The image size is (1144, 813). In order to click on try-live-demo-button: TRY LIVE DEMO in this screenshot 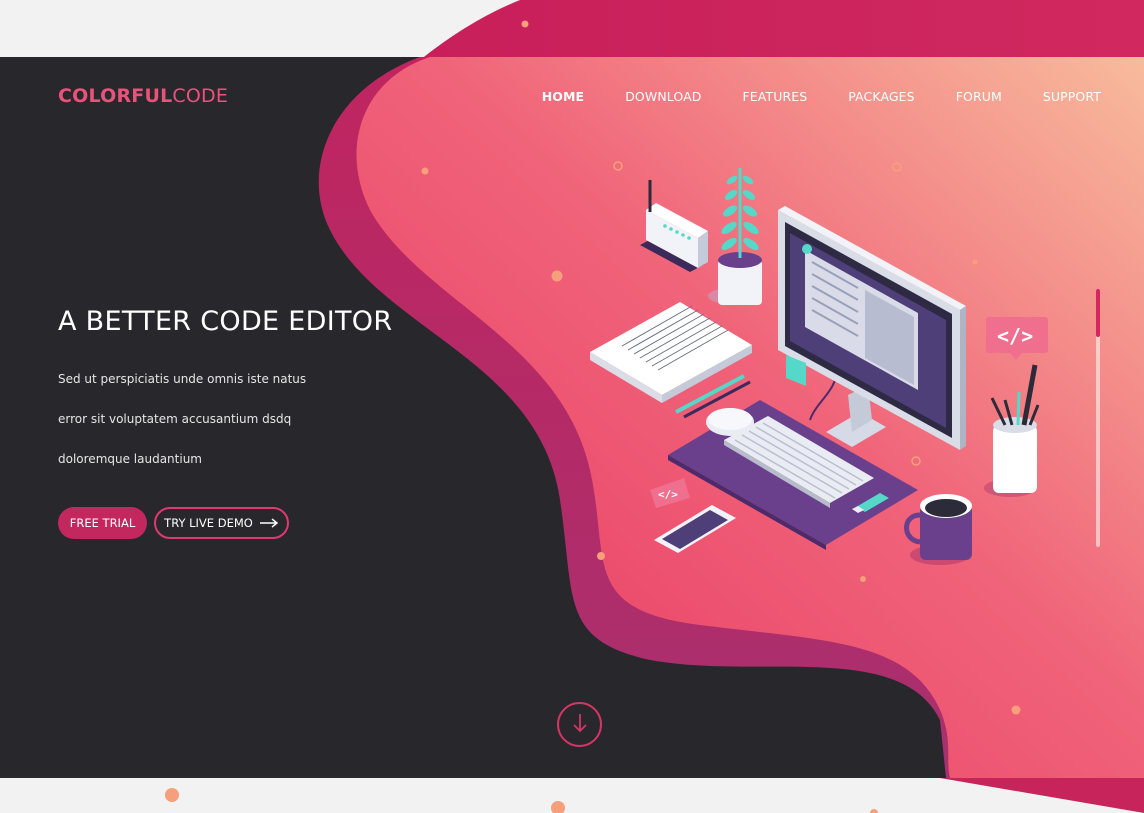, I will do `click(221, 523)`.